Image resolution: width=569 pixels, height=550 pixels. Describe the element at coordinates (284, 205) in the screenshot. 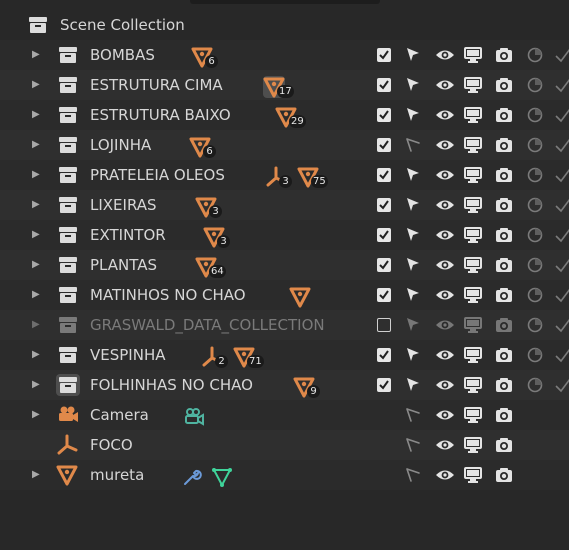

I see `outliner-row-lixeiras: ▶ LIXEIRAS 3` at that location.